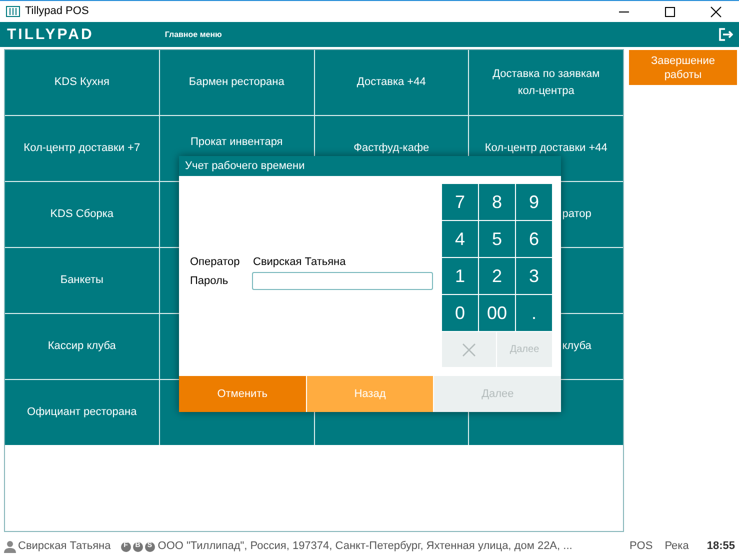 This screenshot has width=739, height=556. What do you see at coordinates (242, 394) in the screenshot?
I see `cancel-button: Отменить` at bounding box center [242, 394].